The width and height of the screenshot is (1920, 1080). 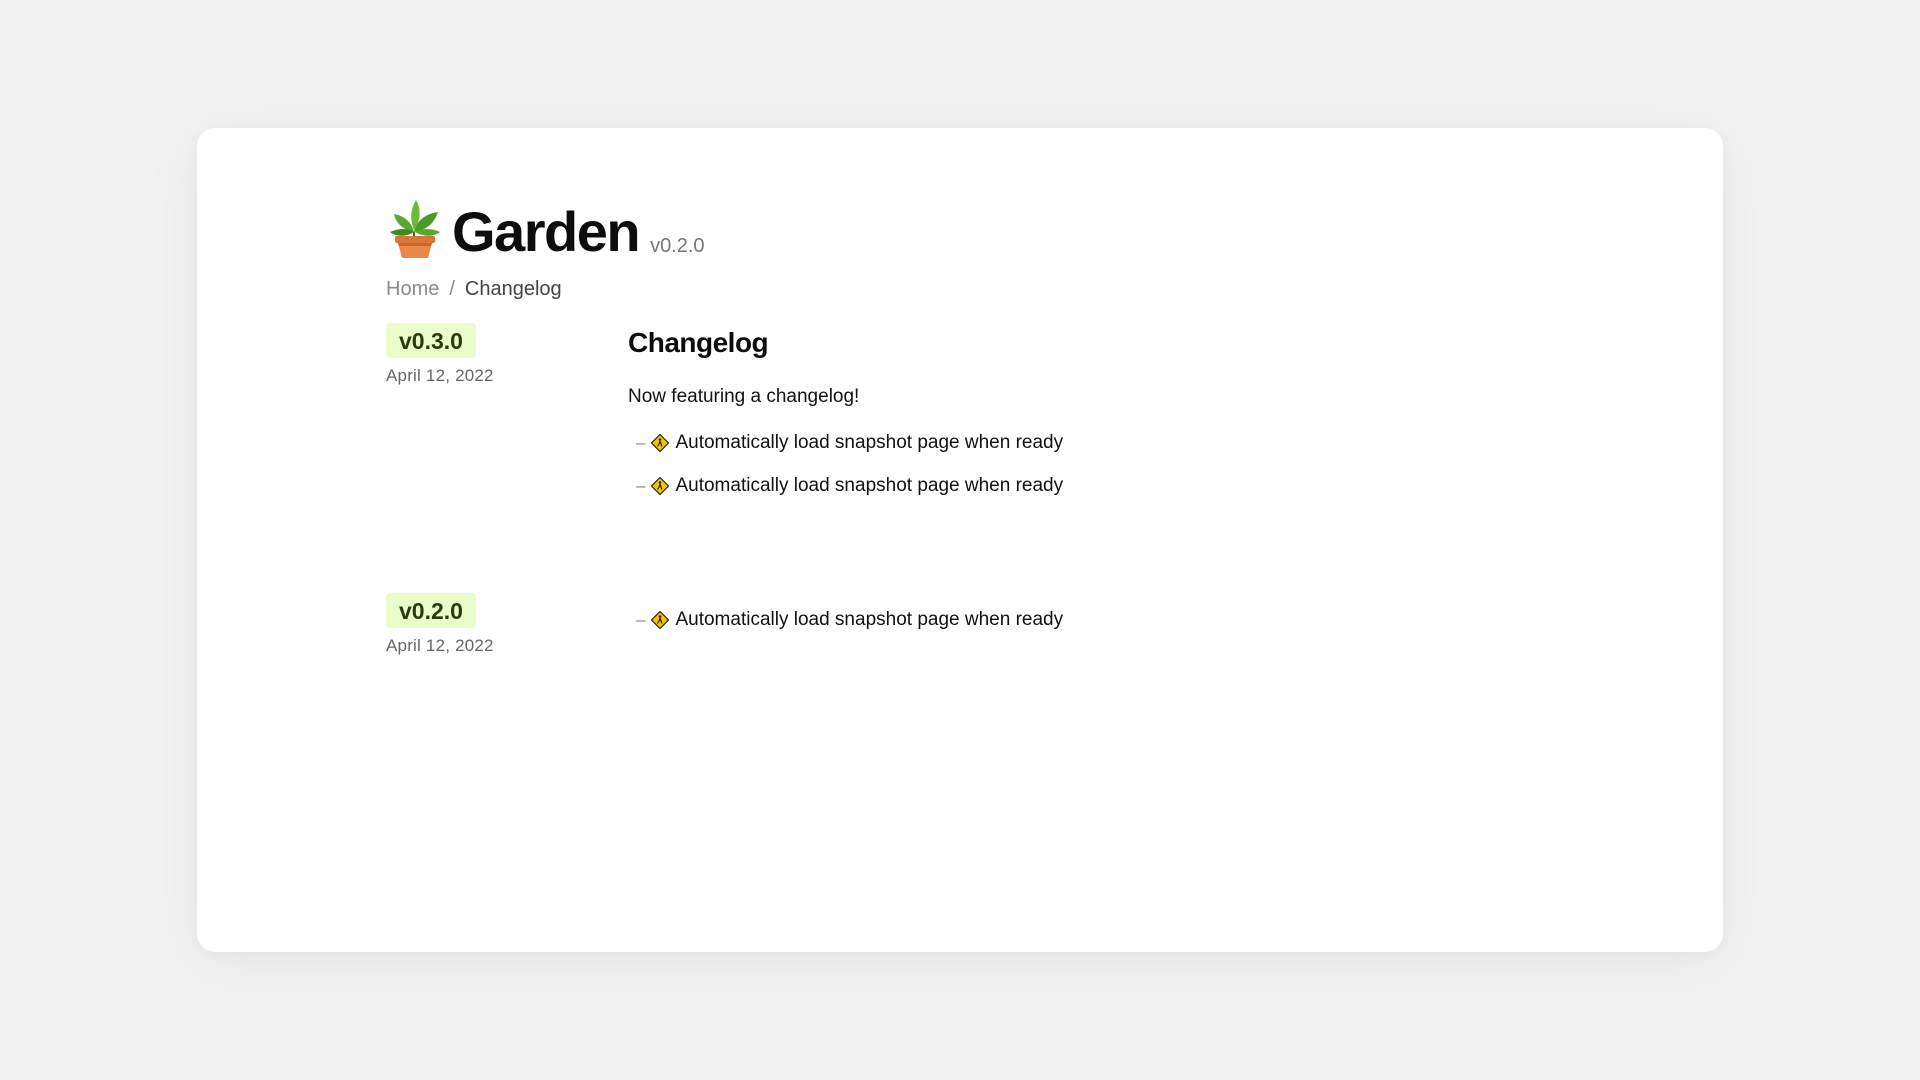 I want to click on breadcrumb-current: Changelog, so click(x=513, y=289).